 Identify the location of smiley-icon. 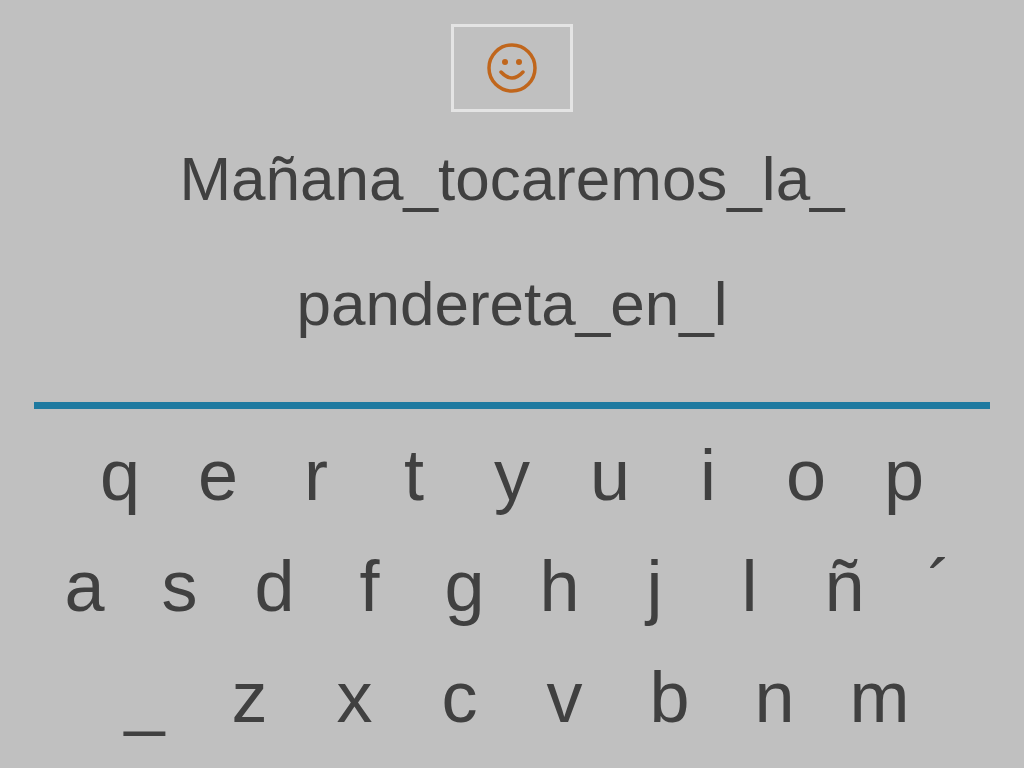
(512, 68).